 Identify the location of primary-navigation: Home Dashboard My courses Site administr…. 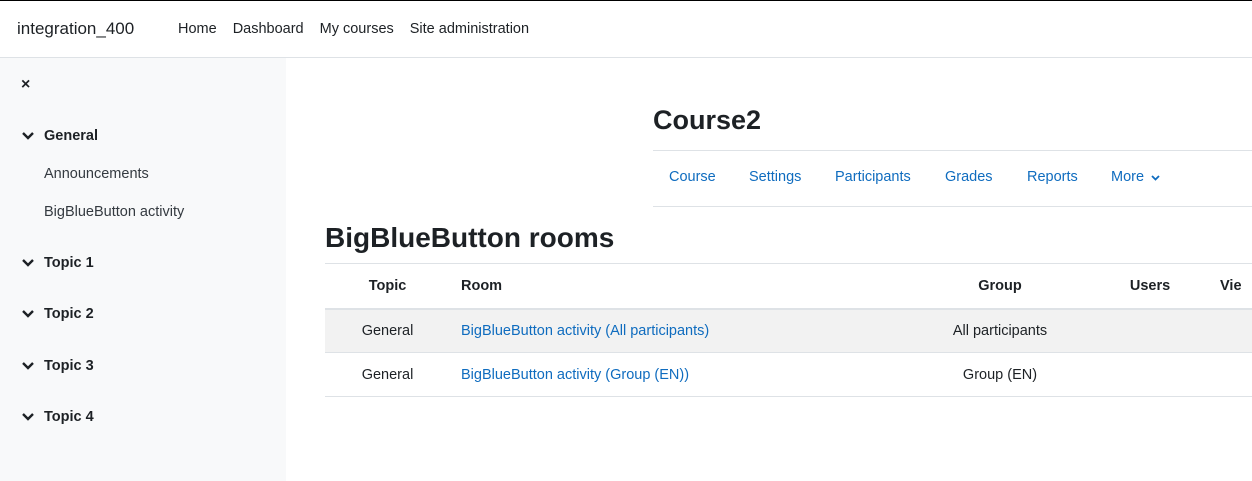
(361, 29).